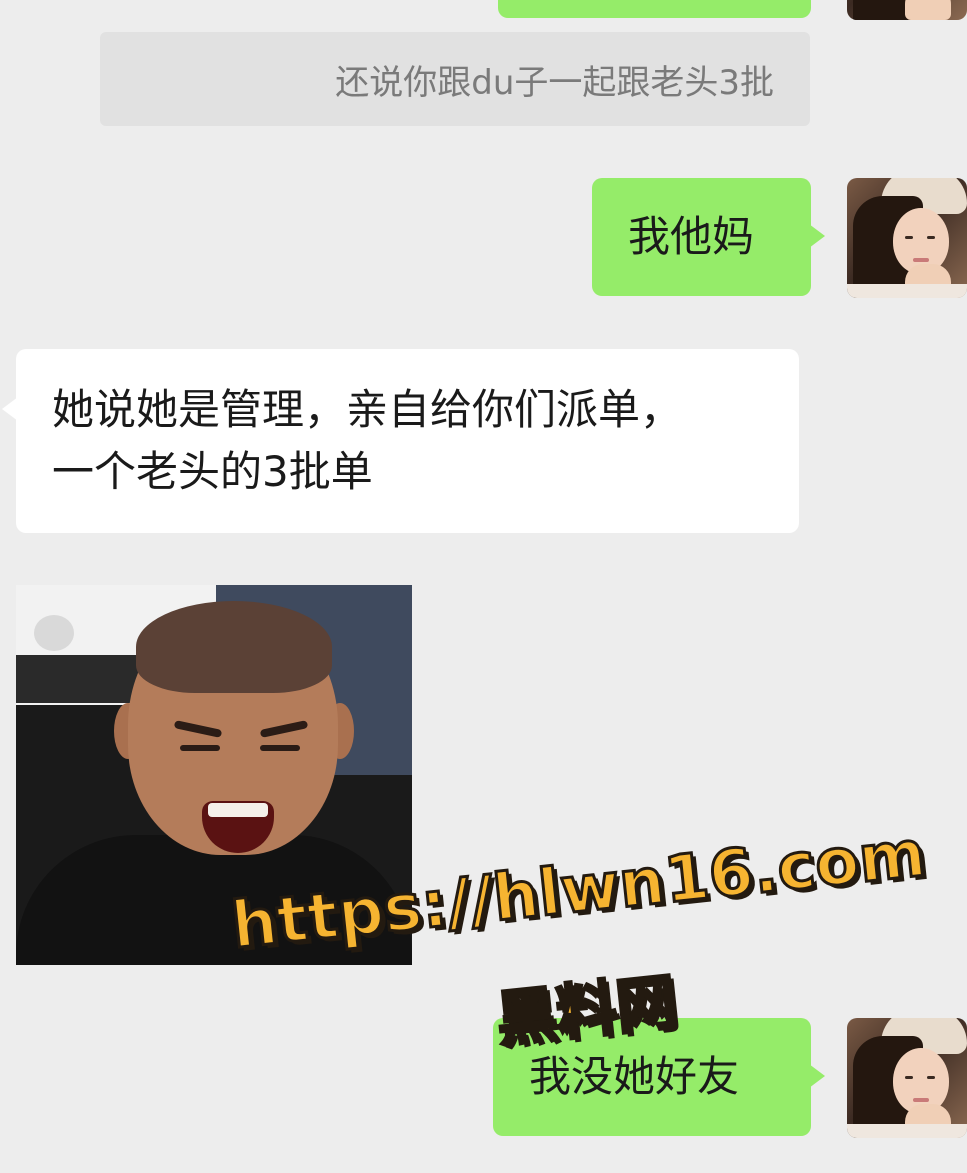  Describe the element at coordinates (54, 633) in the screenshot. I see `sticker-background` at that location.